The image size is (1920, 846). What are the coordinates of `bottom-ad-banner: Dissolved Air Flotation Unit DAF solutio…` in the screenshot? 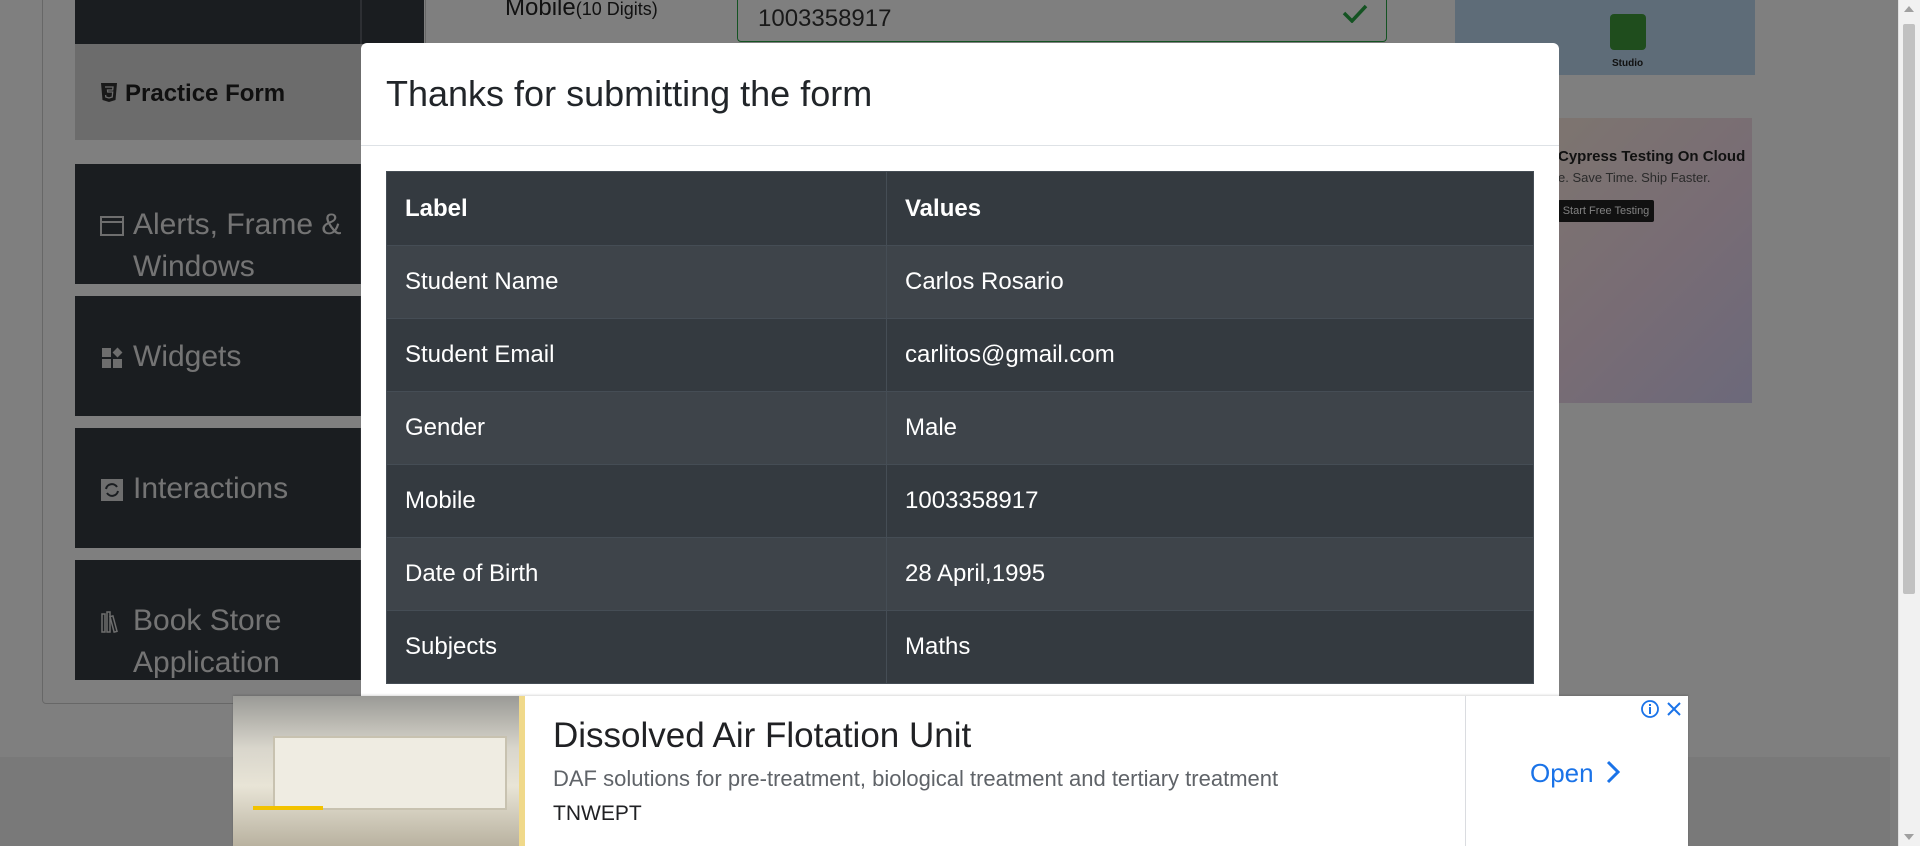 It's located at (960, 771).